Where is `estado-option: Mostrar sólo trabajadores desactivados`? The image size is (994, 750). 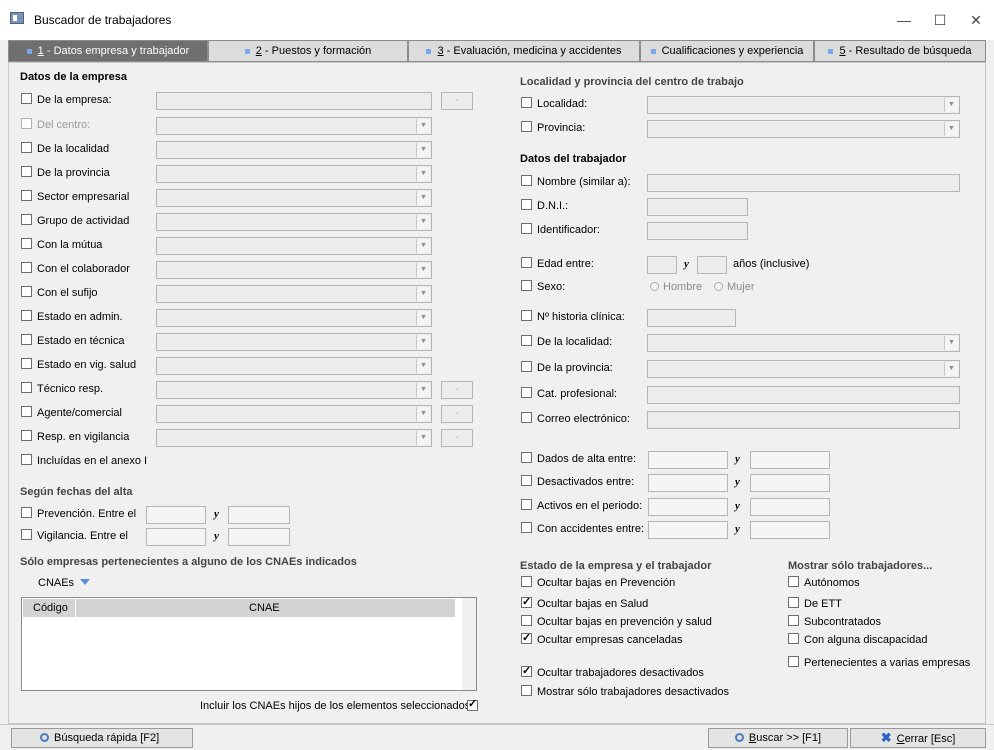 estado-option: Mostrar sólo trabajadores desactivados is located at coordinates (625, 692).